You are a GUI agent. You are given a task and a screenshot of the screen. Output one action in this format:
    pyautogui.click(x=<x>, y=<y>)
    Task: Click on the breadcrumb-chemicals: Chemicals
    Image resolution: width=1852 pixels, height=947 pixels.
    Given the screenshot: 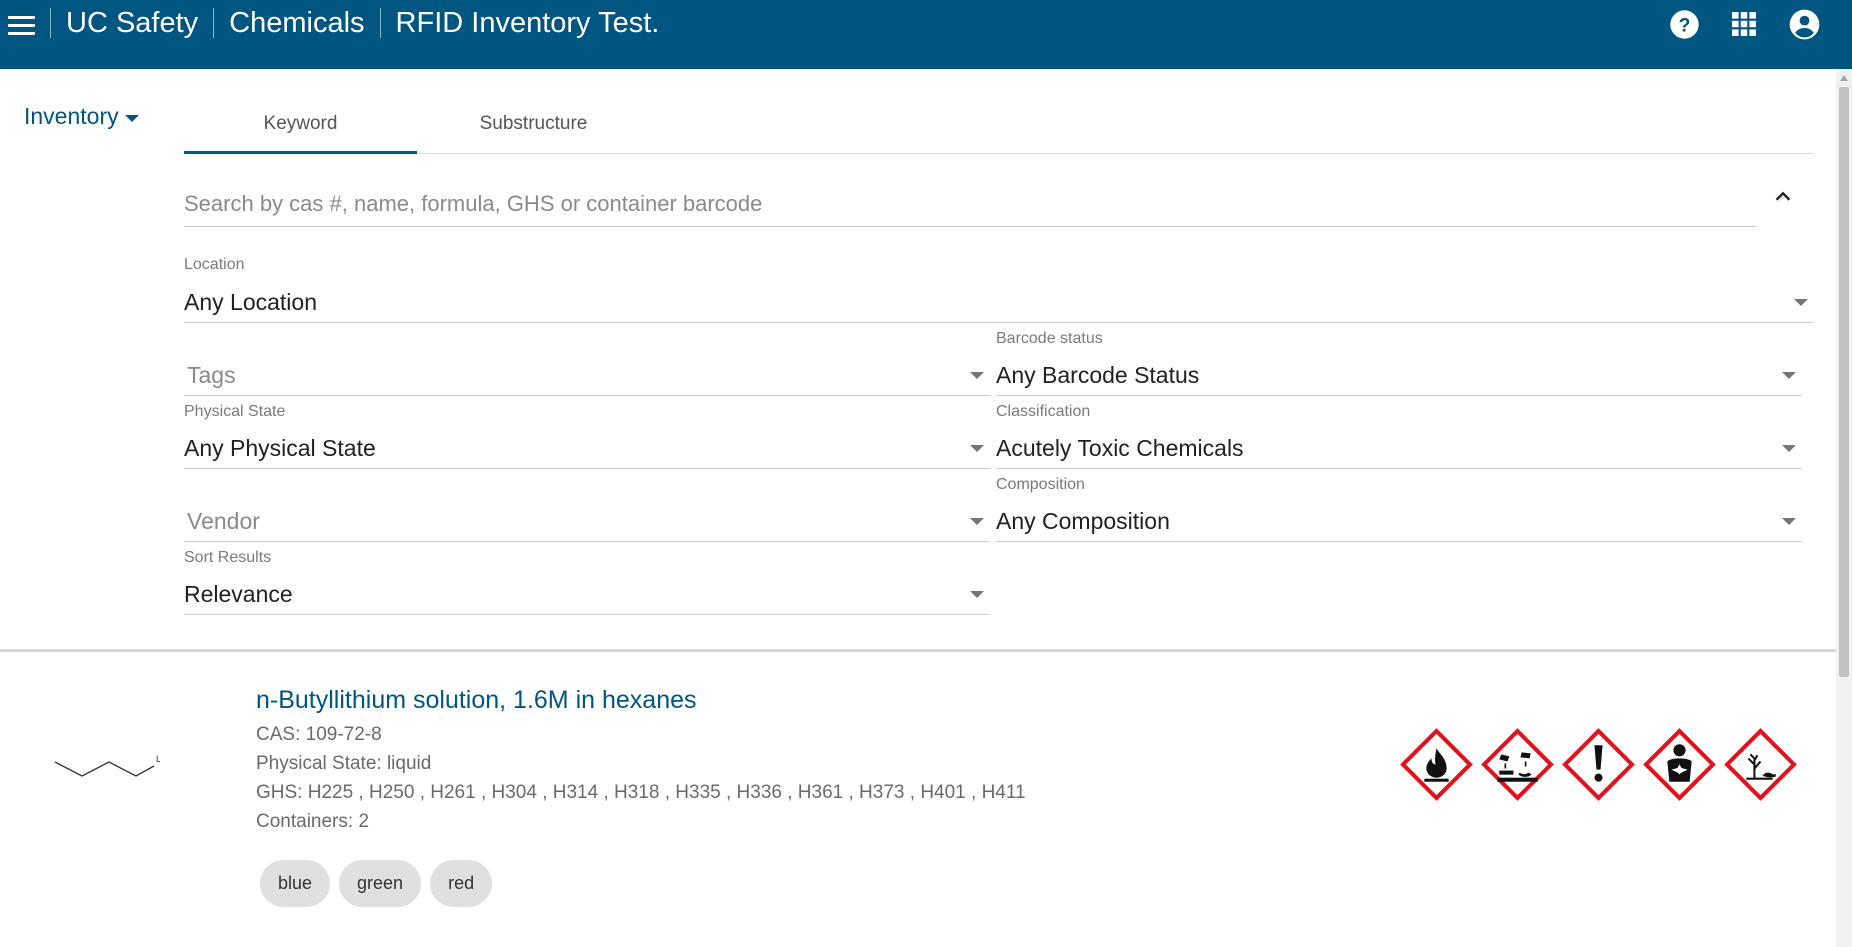 What is the action you would take?
    pyautogui.click(x=296, y=23)
    